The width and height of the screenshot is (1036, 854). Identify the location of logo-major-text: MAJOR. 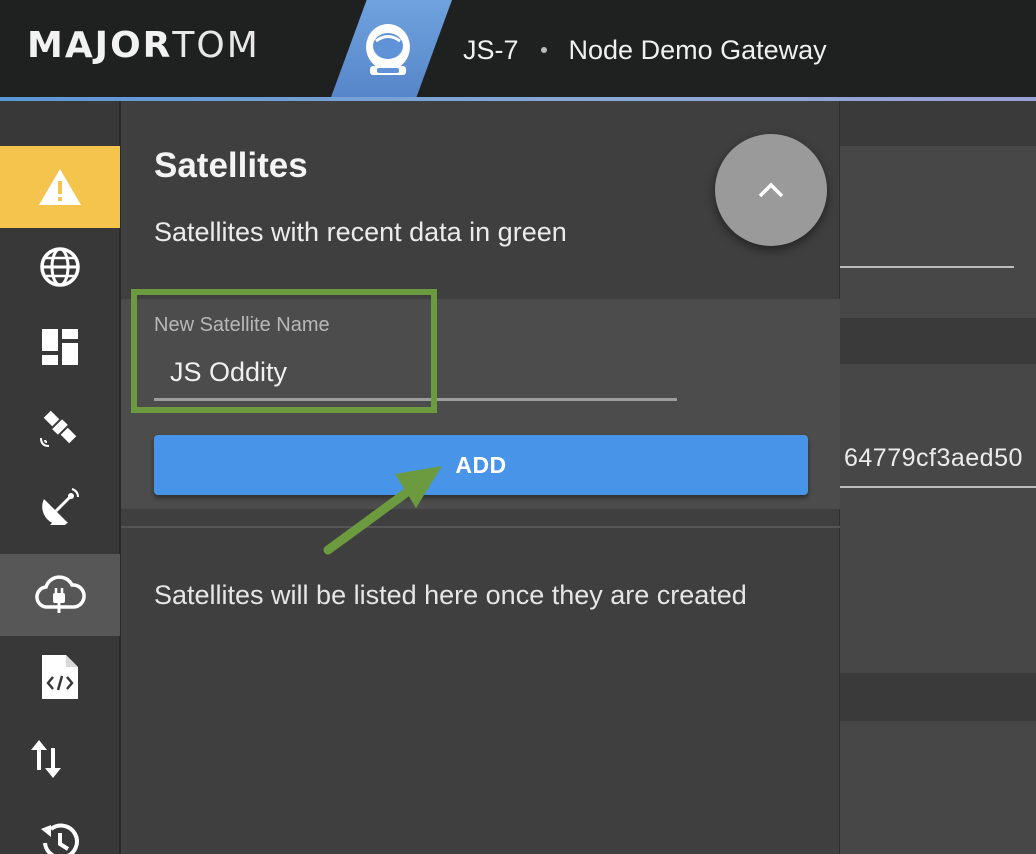
(100, 45).